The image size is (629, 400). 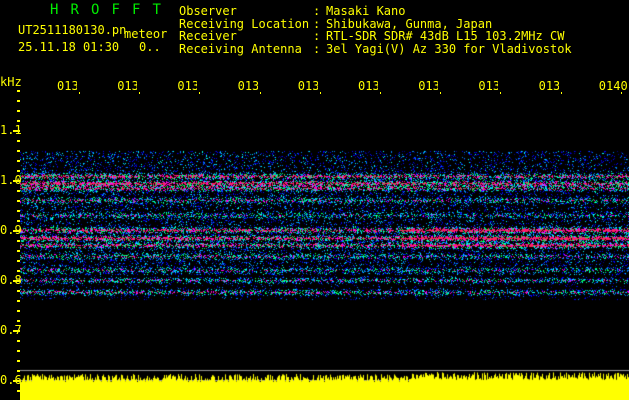 What do you see at coordinates (187, 86) in the screenshot?
I see `time-label: 0133` at bounding box center [187, 86].